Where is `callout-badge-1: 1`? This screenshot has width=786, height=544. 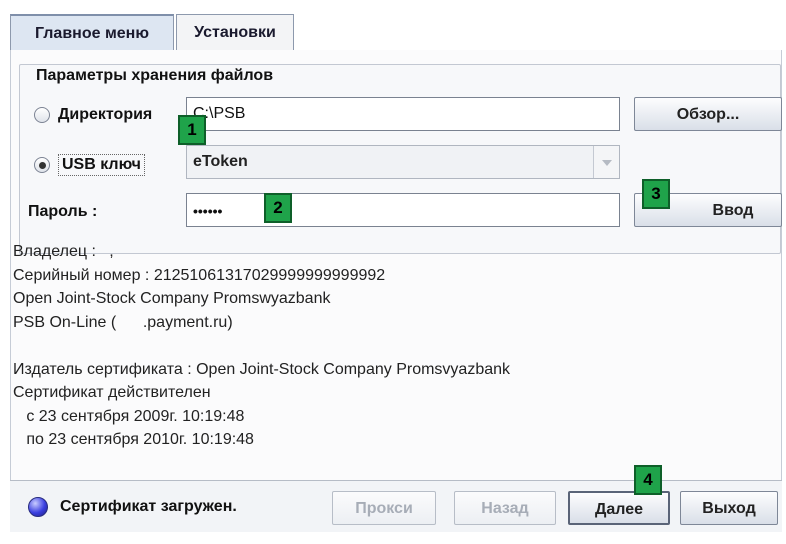 callout-badge-1: 1 is located at coordinates (192, 130).